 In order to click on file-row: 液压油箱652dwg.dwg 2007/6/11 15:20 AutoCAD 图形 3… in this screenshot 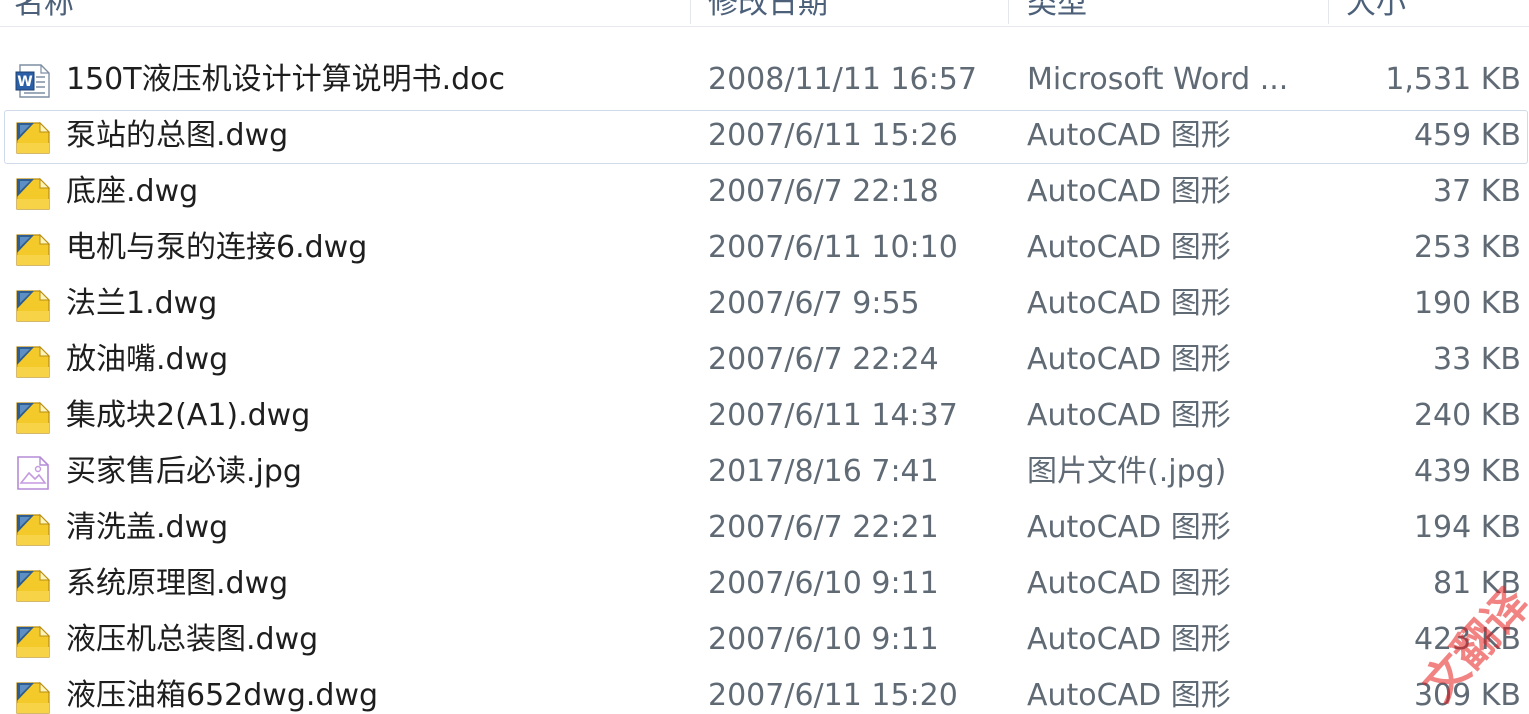, I will do `click(764, 691)`.